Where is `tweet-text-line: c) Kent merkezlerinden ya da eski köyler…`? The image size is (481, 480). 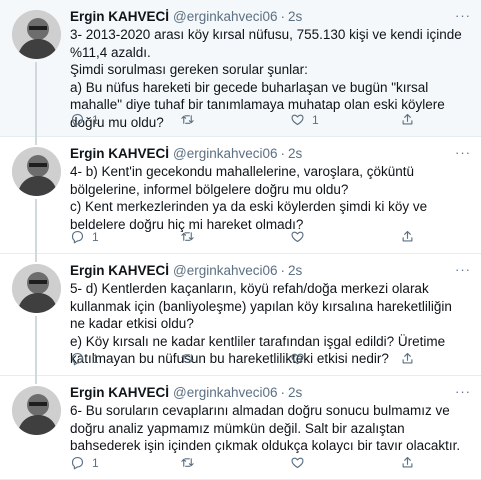
tweet-text-line: c) Kent merkezlerinden ya da eski köyler… is located at coordinates (249, 215).